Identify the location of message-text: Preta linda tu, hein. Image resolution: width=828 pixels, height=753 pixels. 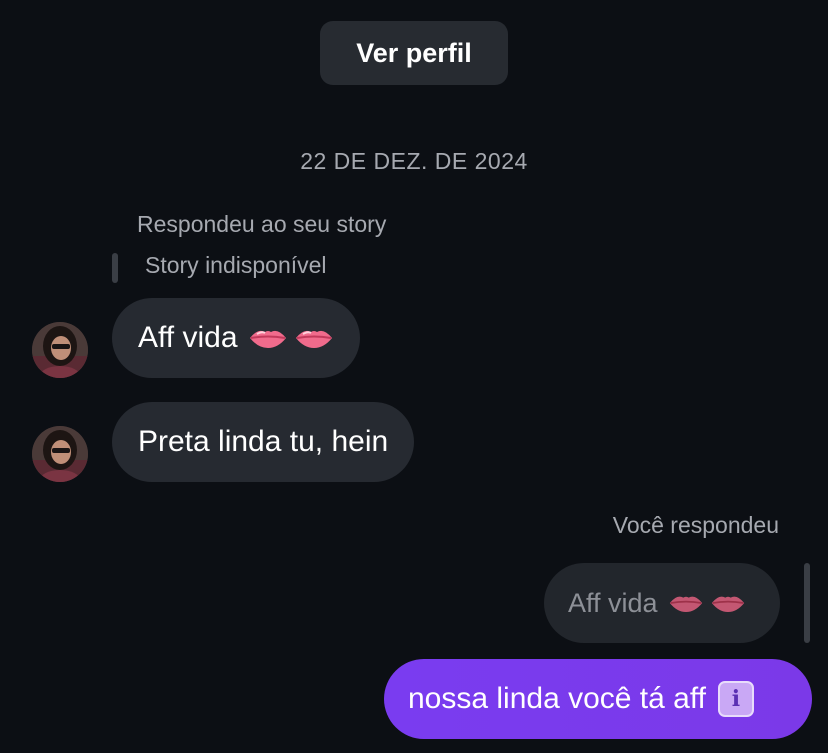
(263, 441).